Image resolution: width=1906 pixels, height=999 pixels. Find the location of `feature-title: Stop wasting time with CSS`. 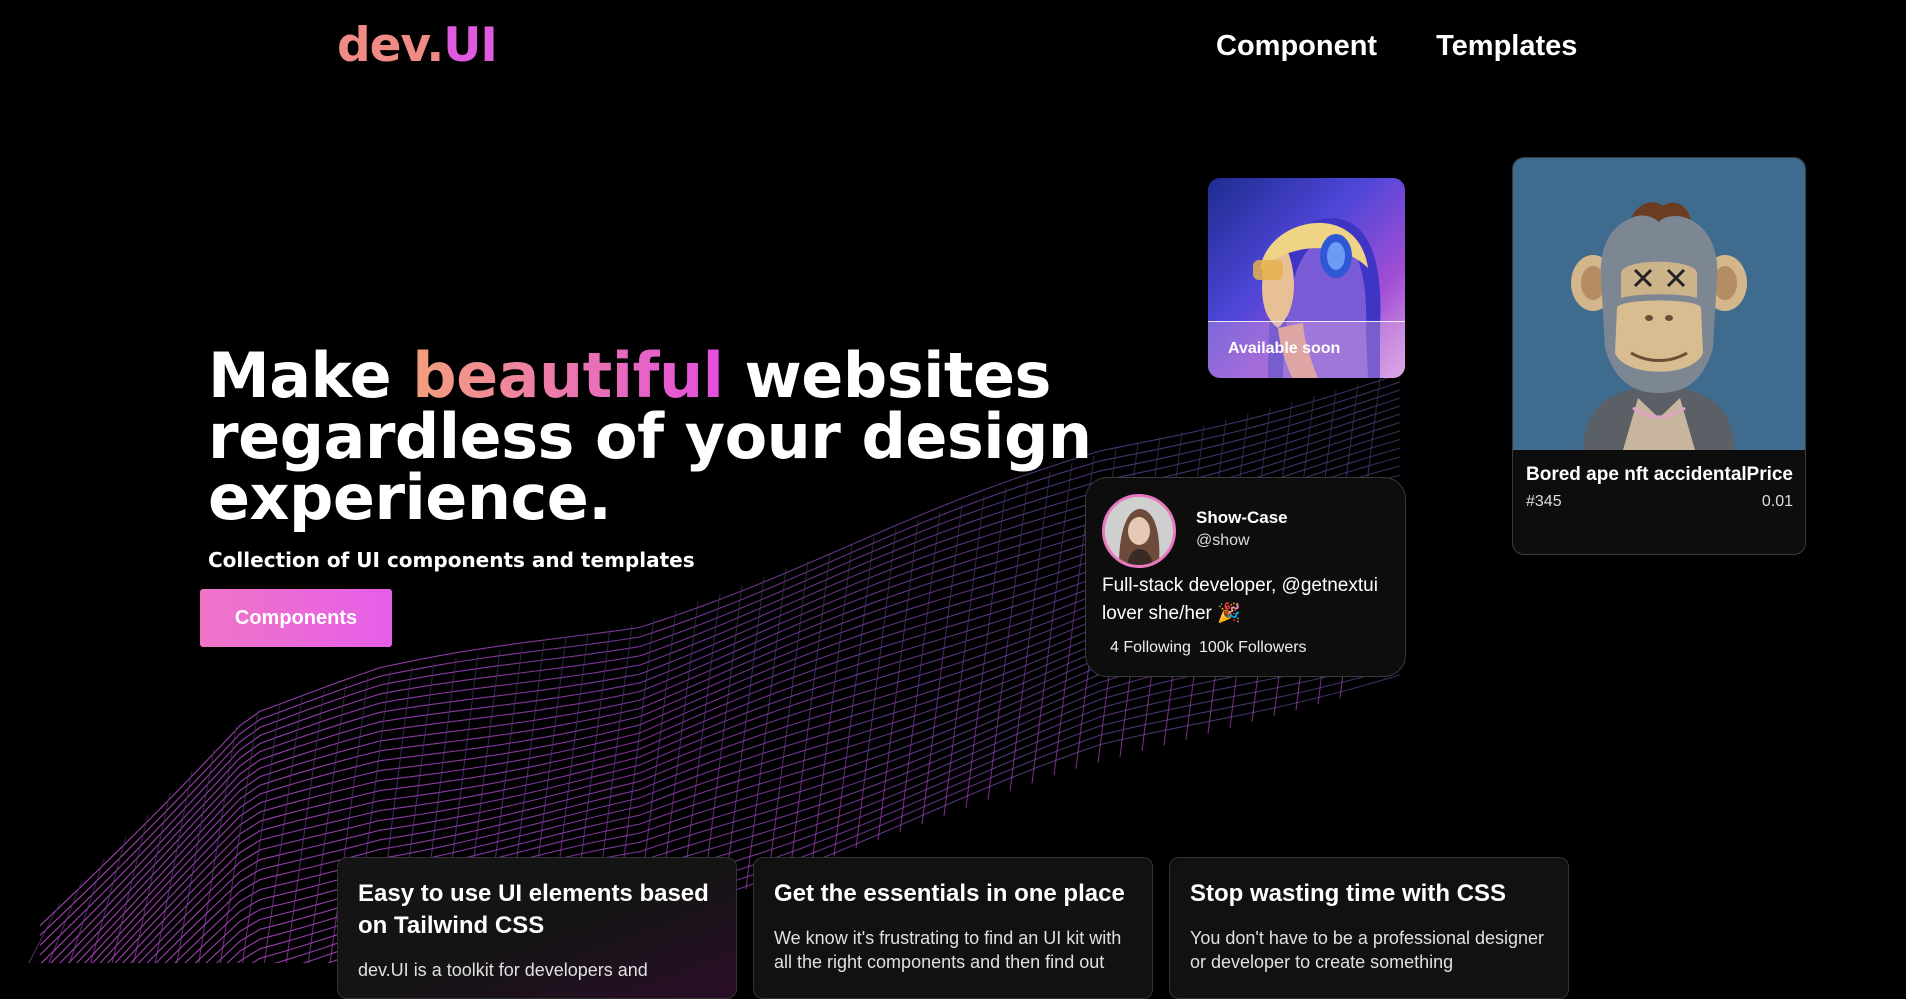

feature-title: Stop wasting time with CSS is located at coordinates (1348, 893).